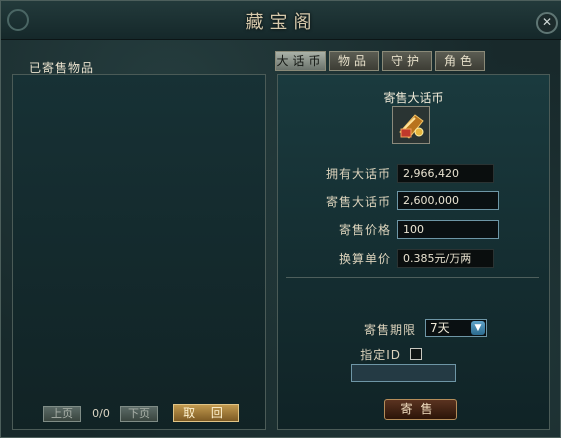 The image size is (561, 438). I want to click on sell-period-label: 寄售期限, so click(389, 330).